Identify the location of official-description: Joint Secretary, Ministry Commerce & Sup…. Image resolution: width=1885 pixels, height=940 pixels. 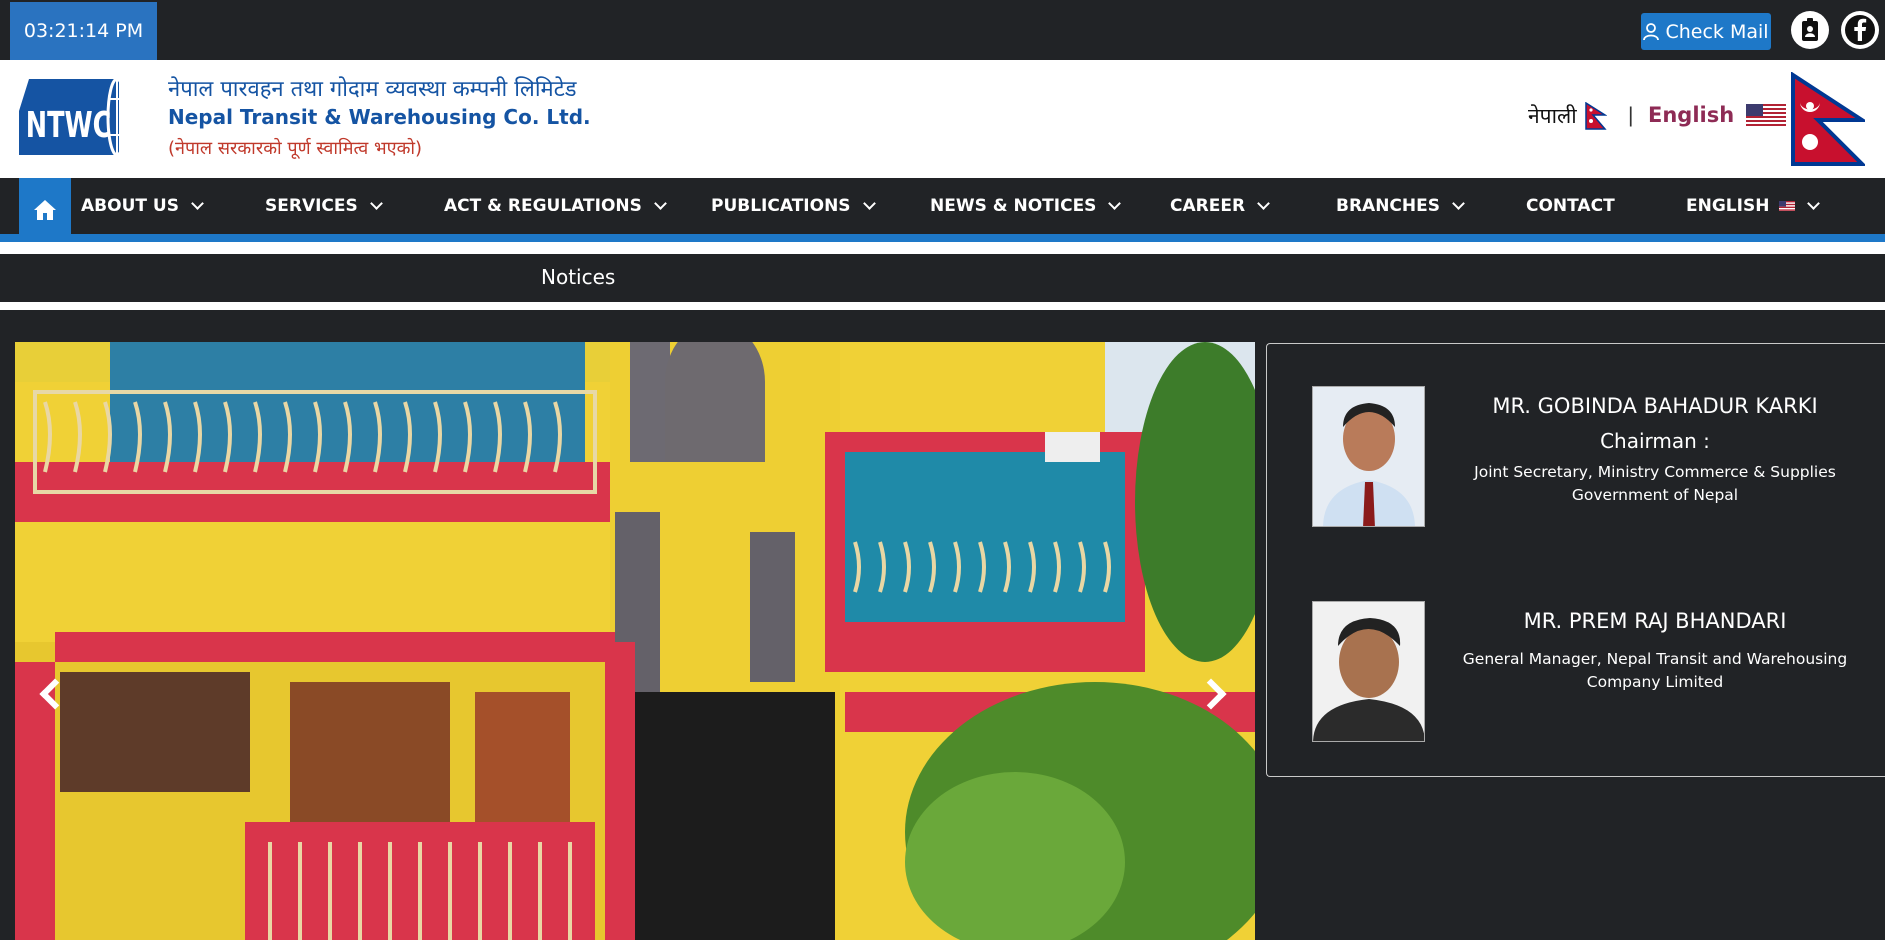
(1655, 483).